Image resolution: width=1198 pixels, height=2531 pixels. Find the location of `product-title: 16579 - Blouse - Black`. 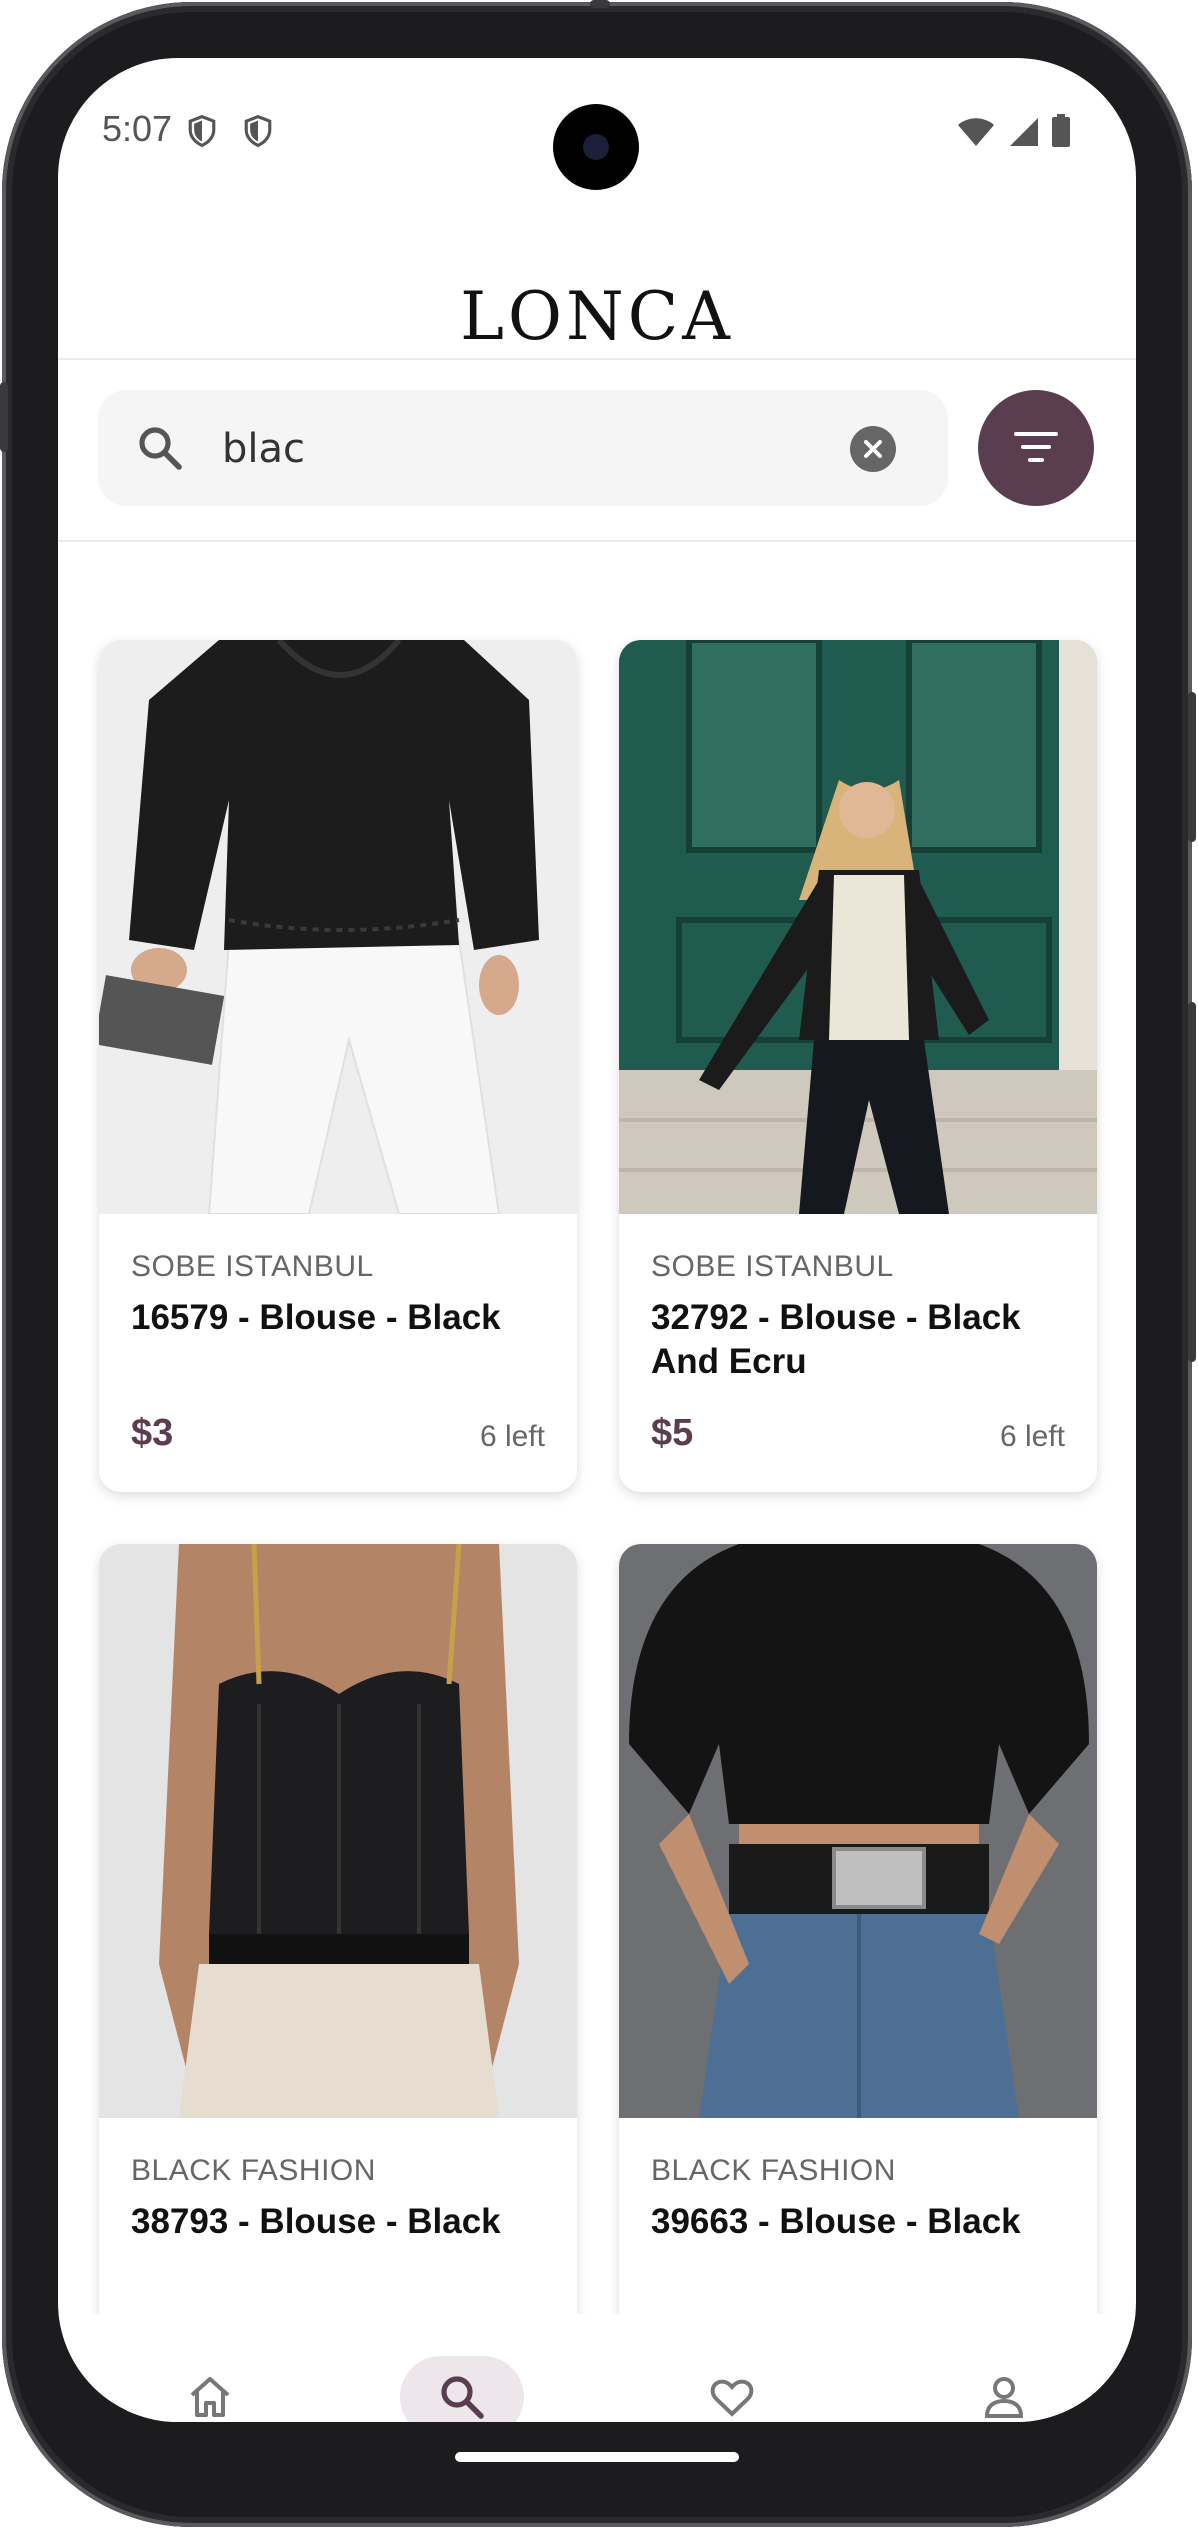

product-title: 16579 - Blouse - Black is located at coordinates (316, 1317).